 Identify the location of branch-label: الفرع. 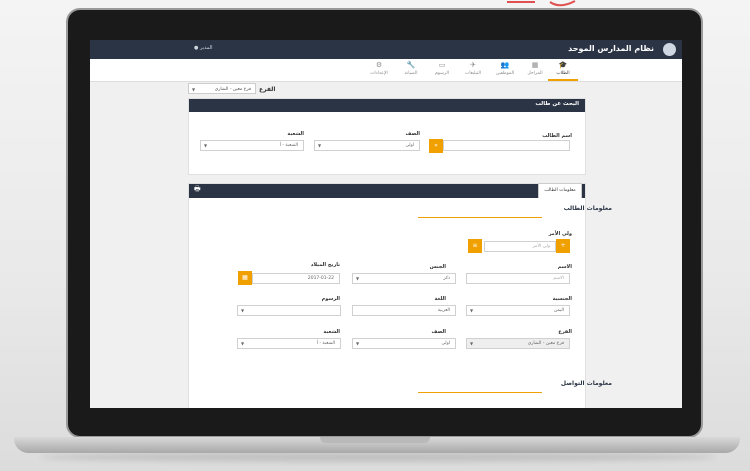
(267, 89).